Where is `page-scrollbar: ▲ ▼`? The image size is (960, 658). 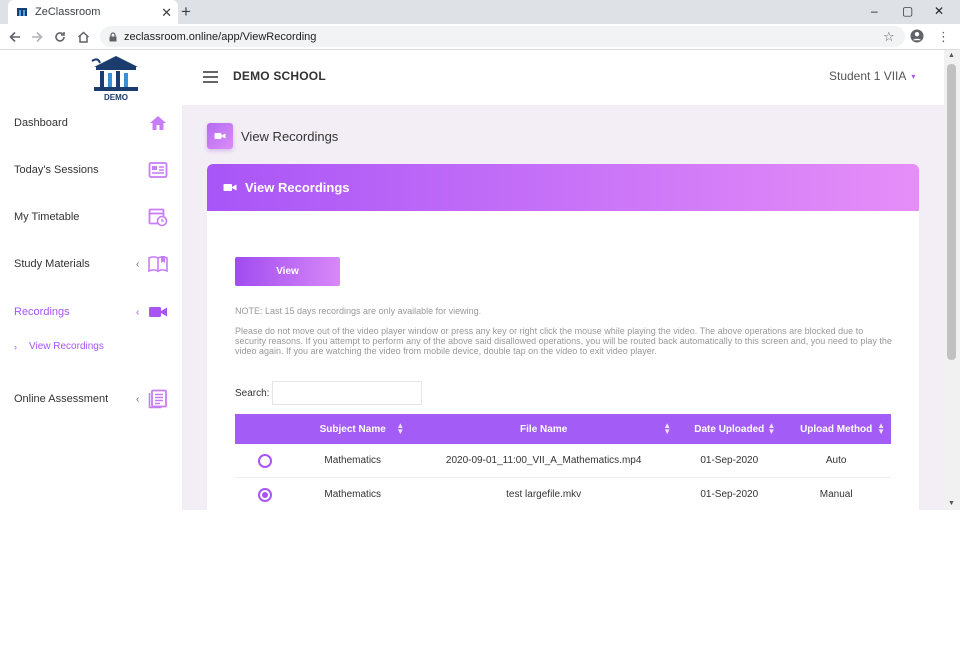 page-scrollbar: ▲ ▼ is located at coordinates (952, 280).